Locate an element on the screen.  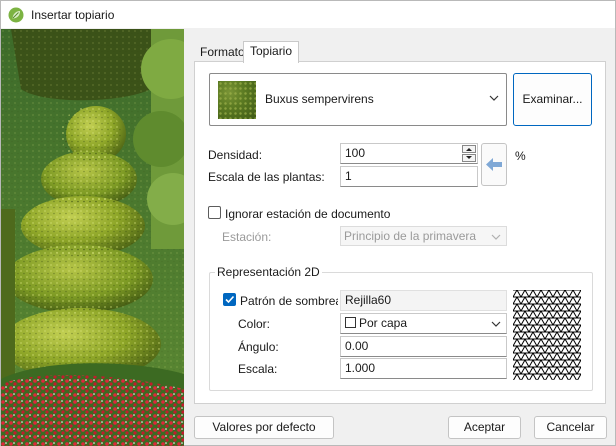
window-title: Insertar topiario is located at coordinates (73, 14).